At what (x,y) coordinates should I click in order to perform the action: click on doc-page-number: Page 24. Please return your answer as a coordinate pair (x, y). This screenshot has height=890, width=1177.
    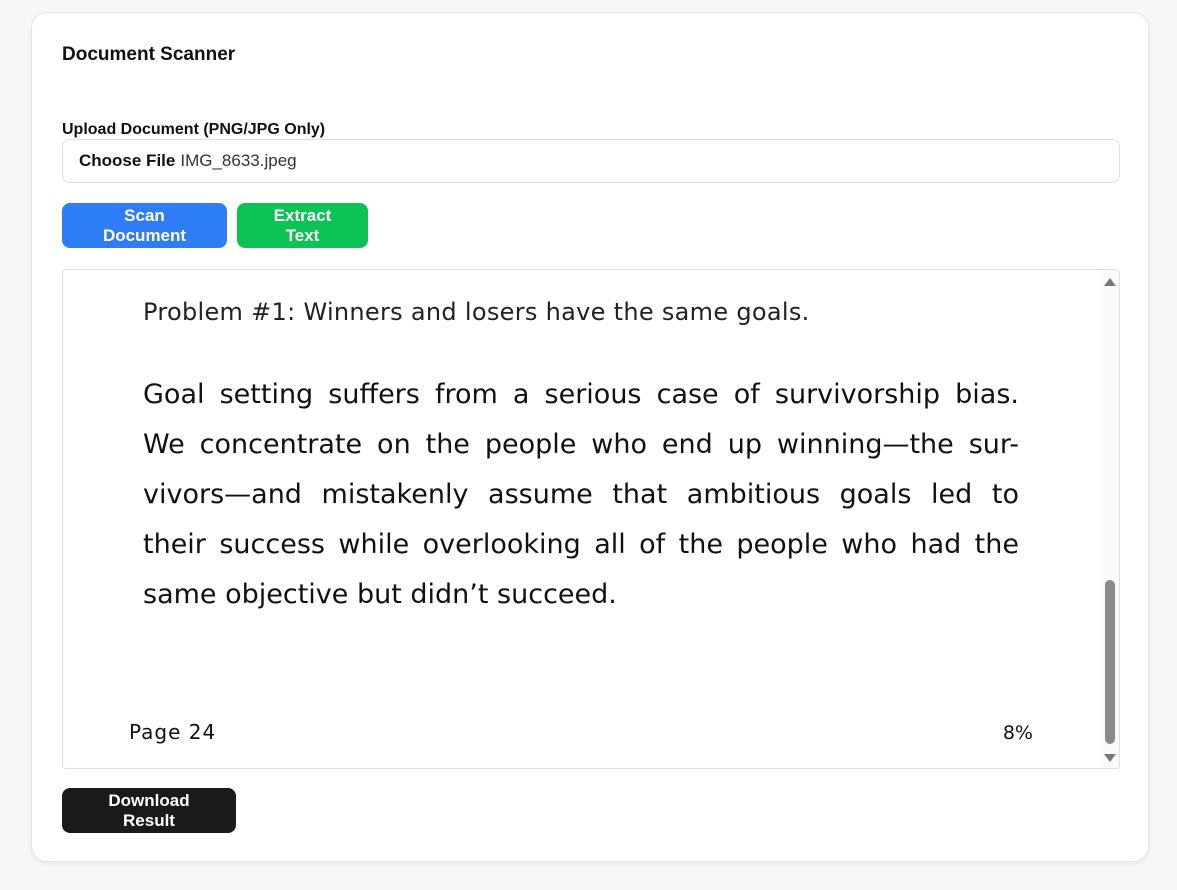
    Looking at the image, I should click on (173, 732).